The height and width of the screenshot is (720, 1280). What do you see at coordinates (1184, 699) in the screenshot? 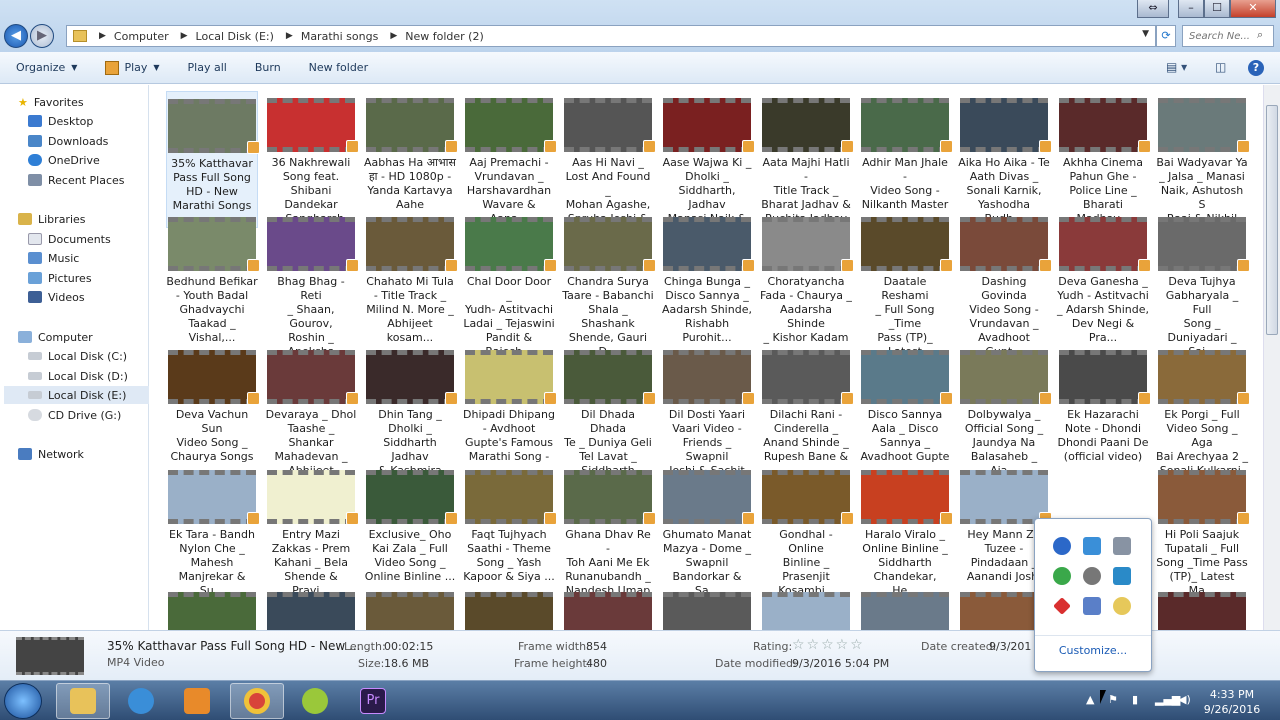
I see `volume-icon: ◀)` at bounding box center [1184, 699].